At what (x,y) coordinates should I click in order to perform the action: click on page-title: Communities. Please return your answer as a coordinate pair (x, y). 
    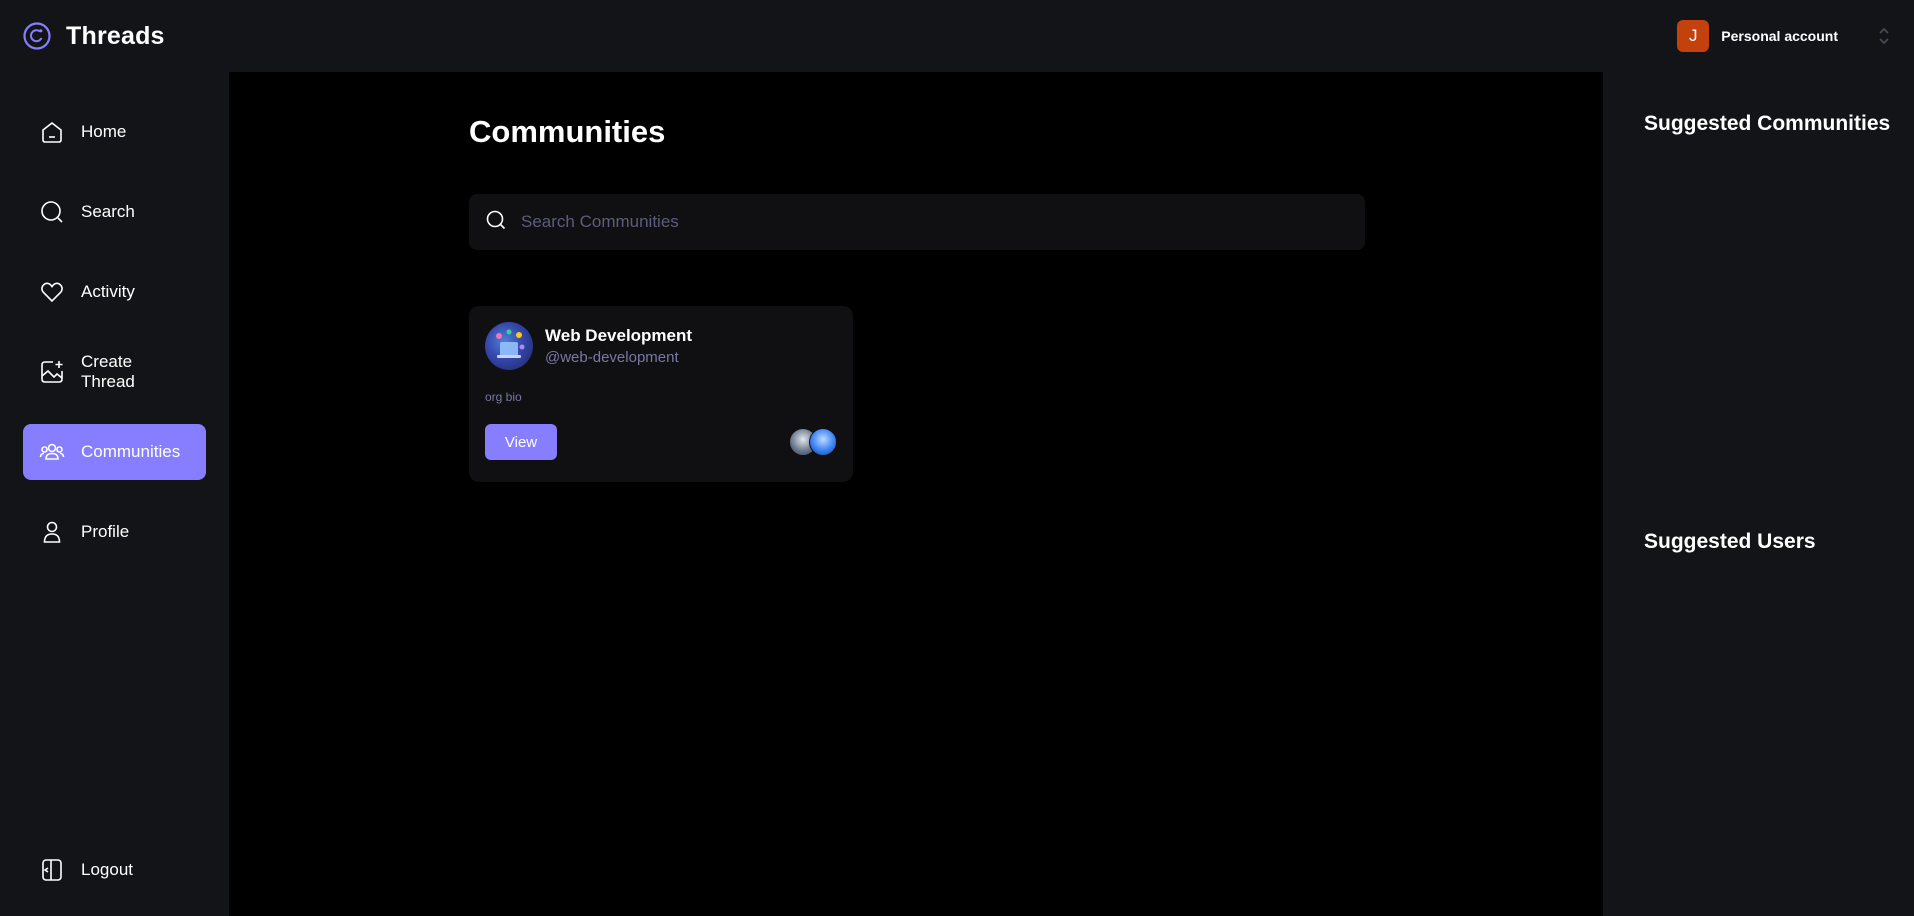
    Looking at the image, I should click on (567, 131).